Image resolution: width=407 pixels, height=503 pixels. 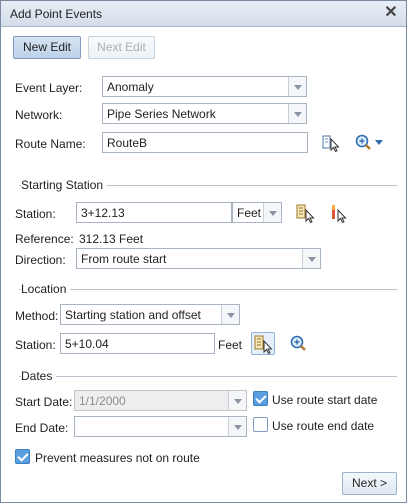 What do you see at coordinates (35, 345) in the screenshot?
I see `location-station-label: Station:` at bounding box center [35, 345].